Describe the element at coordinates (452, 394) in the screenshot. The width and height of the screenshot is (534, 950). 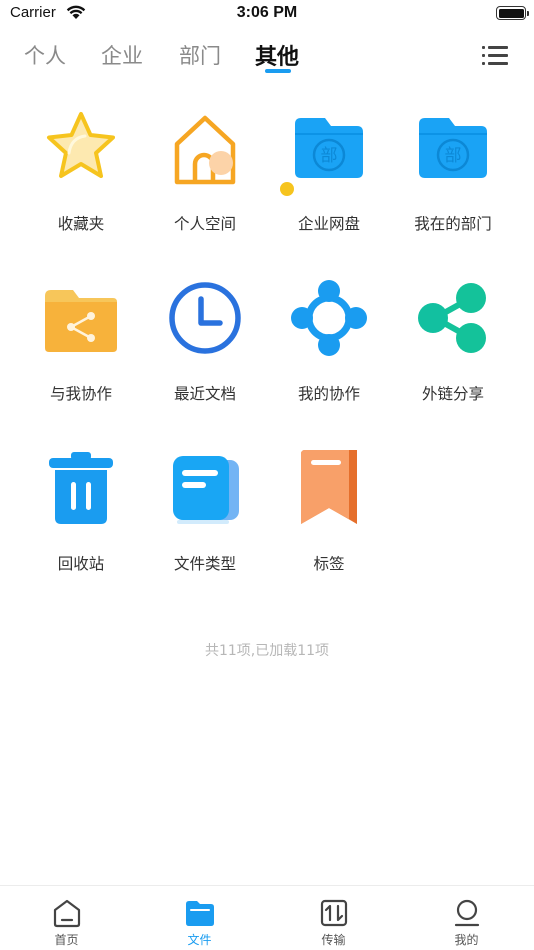
I see `grid-item-label: 外链分享` at that location.